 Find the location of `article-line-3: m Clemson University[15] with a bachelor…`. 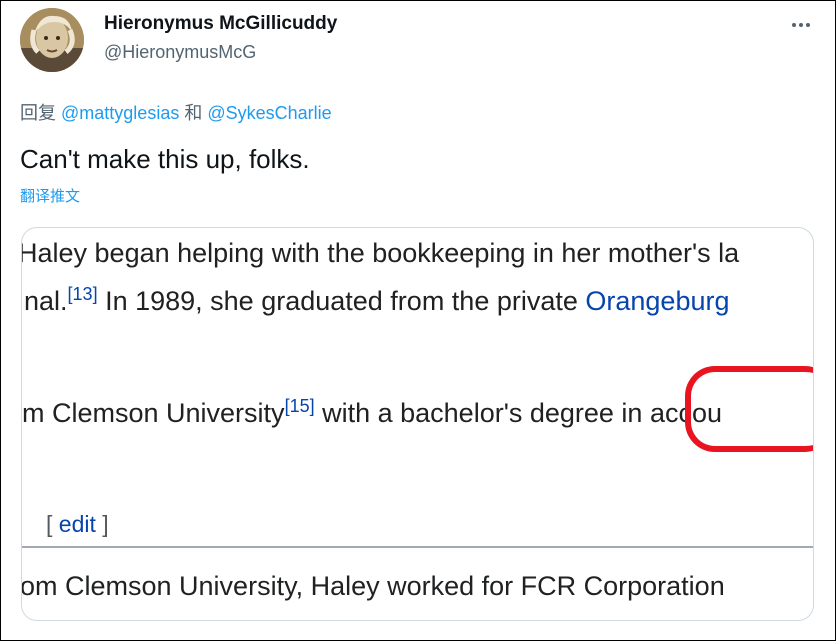

article-line-3: m Clemson University[15] with a bachelor… is located at coordinates (372, 412).